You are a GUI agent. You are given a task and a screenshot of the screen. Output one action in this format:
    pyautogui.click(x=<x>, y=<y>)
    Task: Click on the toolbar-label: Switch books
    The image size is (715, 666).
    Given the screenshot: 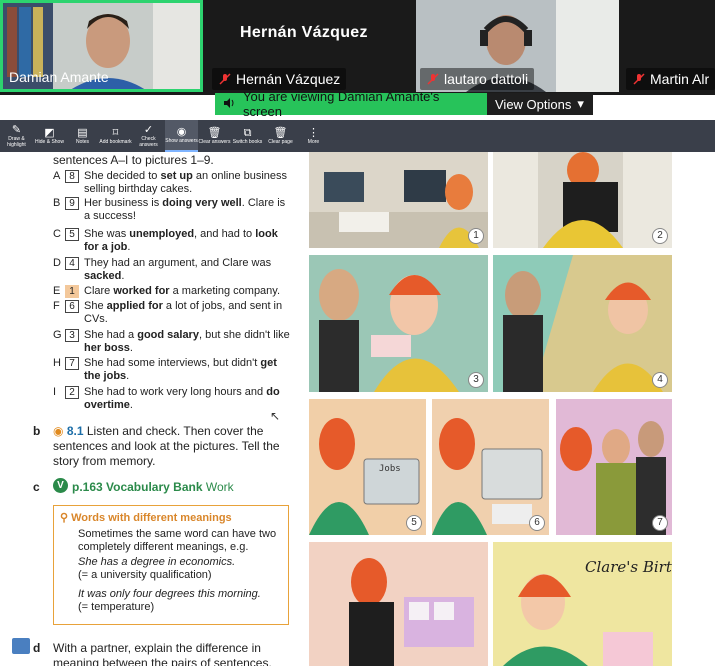 What is the action you would take?
    pyautogui.click(x=247, y=141)
    